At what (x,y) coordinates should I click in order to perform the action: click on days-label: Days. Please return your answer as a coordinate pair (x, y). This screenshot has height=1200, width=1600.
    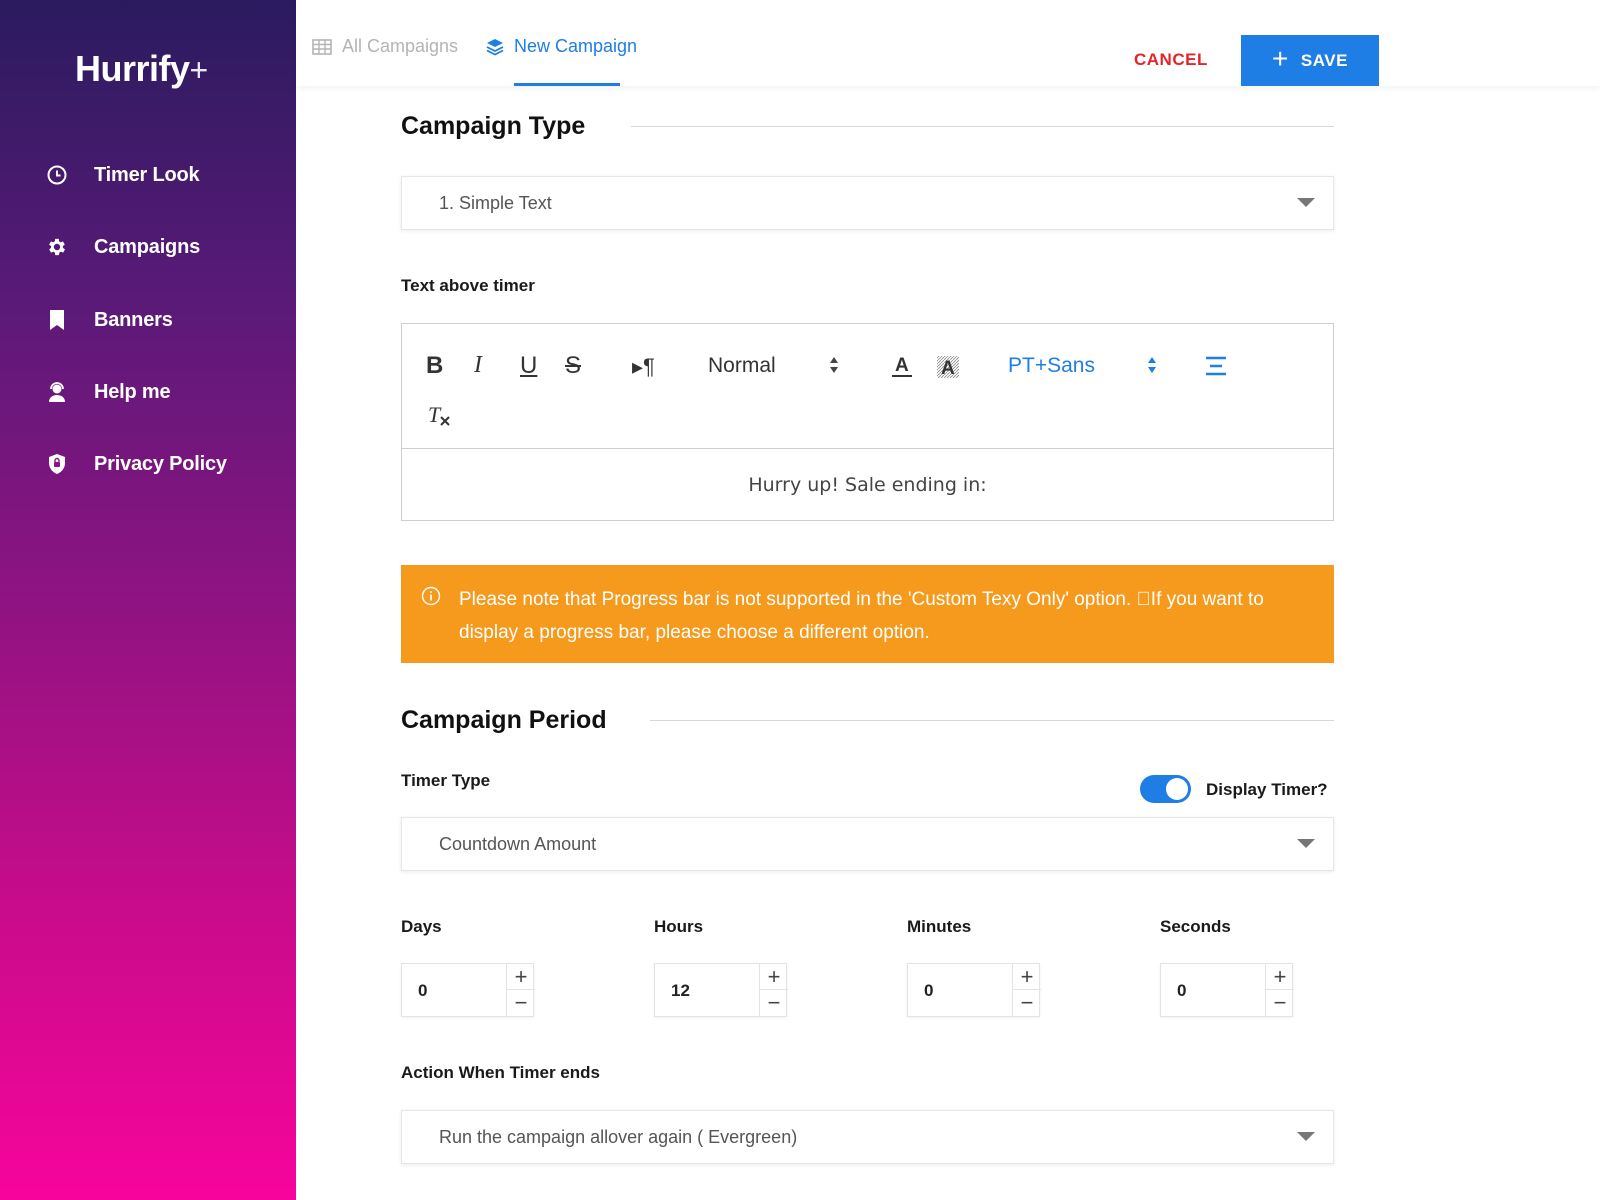
    Looking at the image, I should click on (421, 926).